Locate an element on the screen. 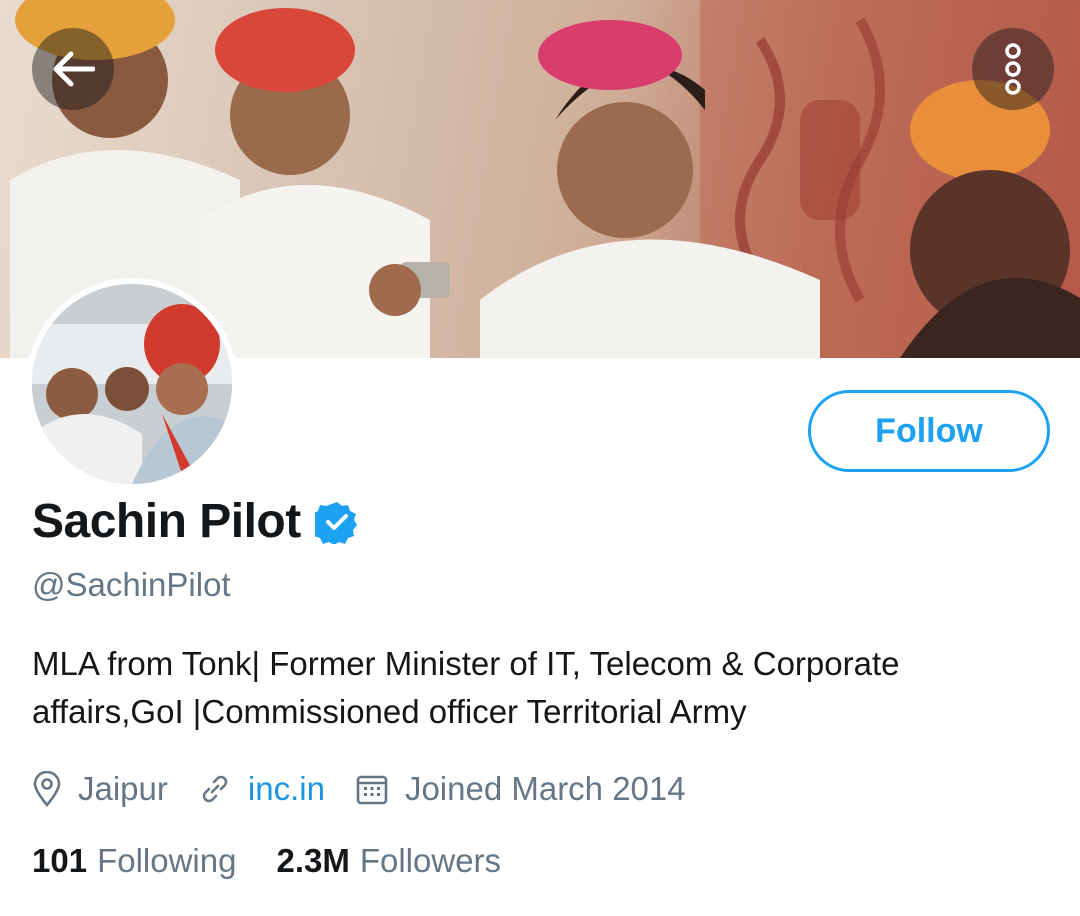 This screenshot has height=916, width=1080. profile-stats: 101 Following 2.3M Followers is located at coordinates (286, 861).